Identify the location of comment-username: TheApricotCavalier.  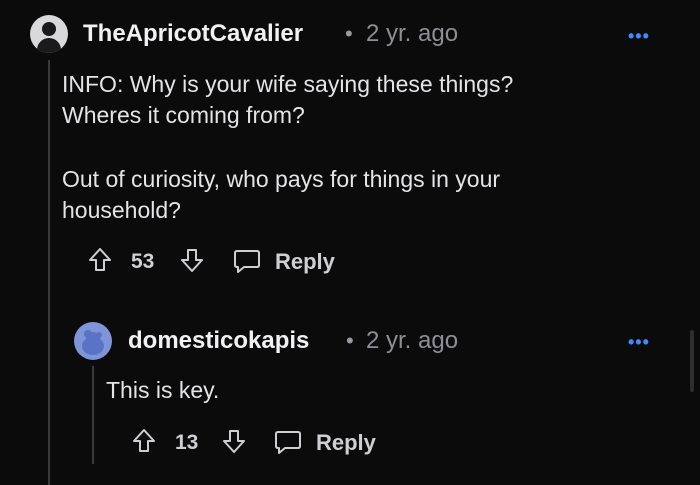
(193, 34).